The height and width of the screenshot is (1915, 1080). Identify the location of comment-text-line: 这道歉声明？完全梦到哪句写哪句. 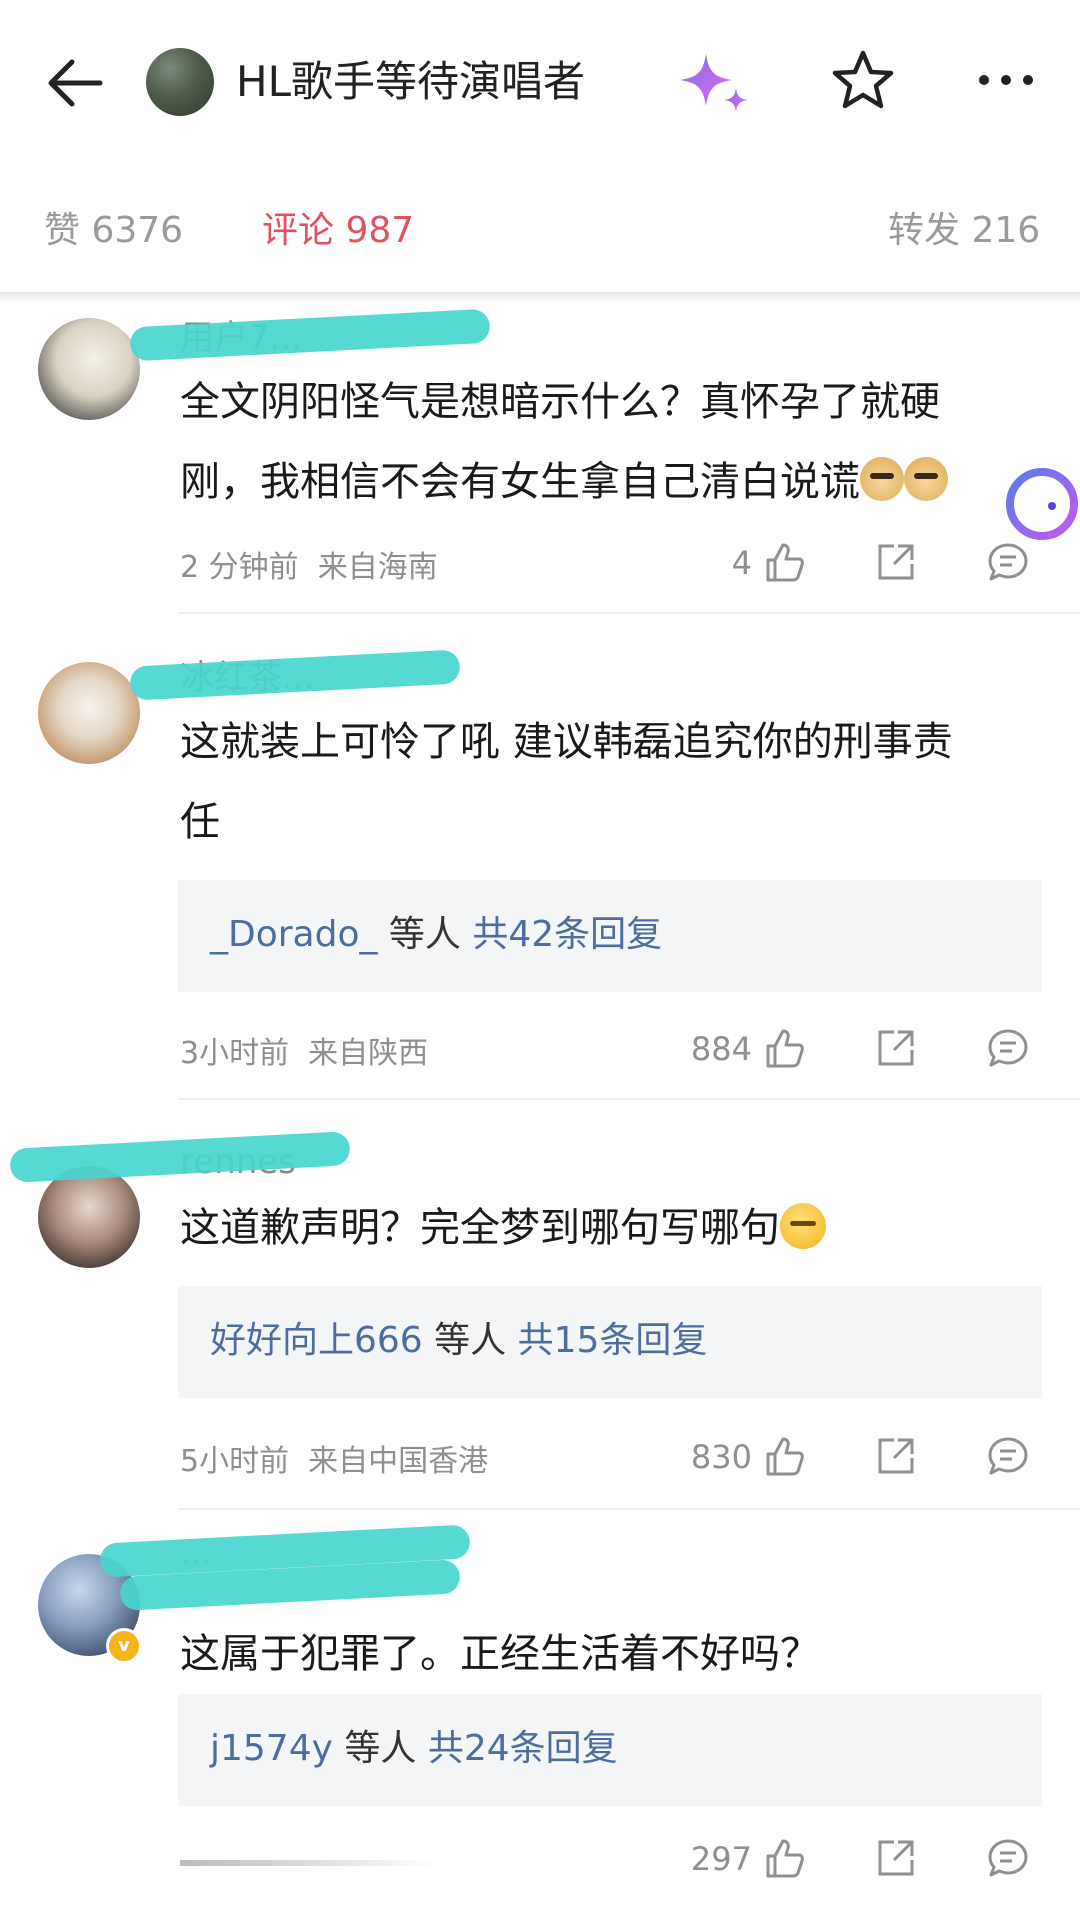
(605, 1228).